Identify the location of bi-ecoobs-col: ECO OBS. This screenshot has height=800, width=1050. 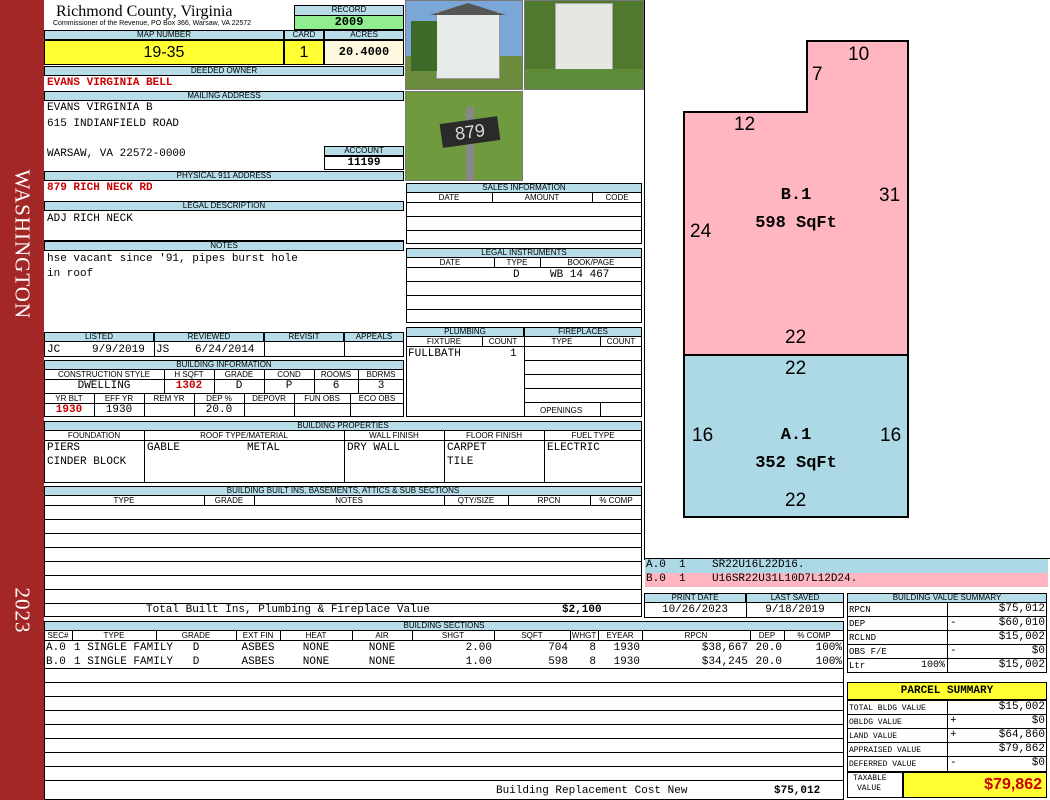
(377, 398).